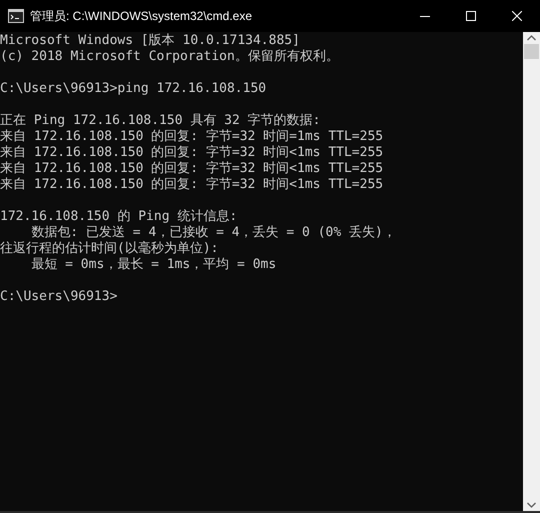  Describe the element at coordinates (531, 51) in the screenshot. I see `scrollbar-thumb` at that location.